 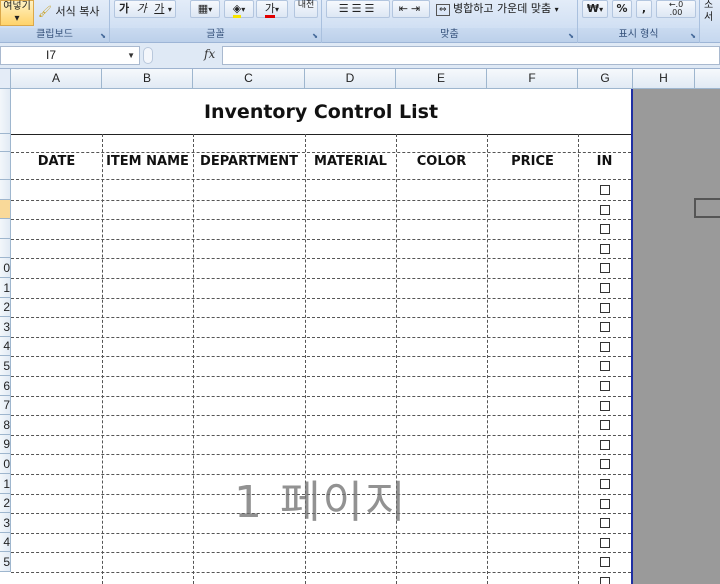 I want to click on increase-indent-icon: ⇥, so click(x=417, y=8).